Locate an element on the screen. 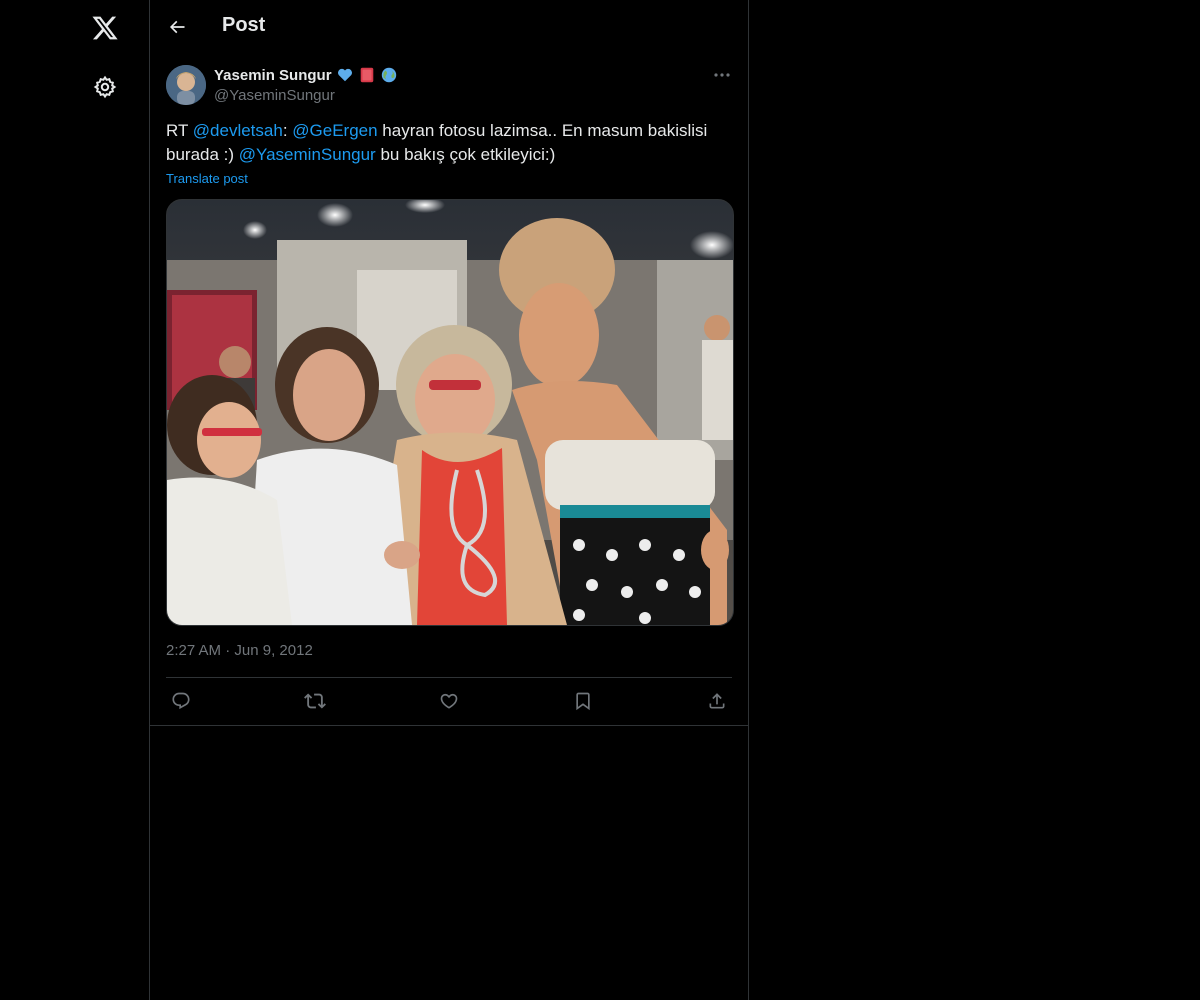  bookmark-icon is located at coordinates (583, 701).